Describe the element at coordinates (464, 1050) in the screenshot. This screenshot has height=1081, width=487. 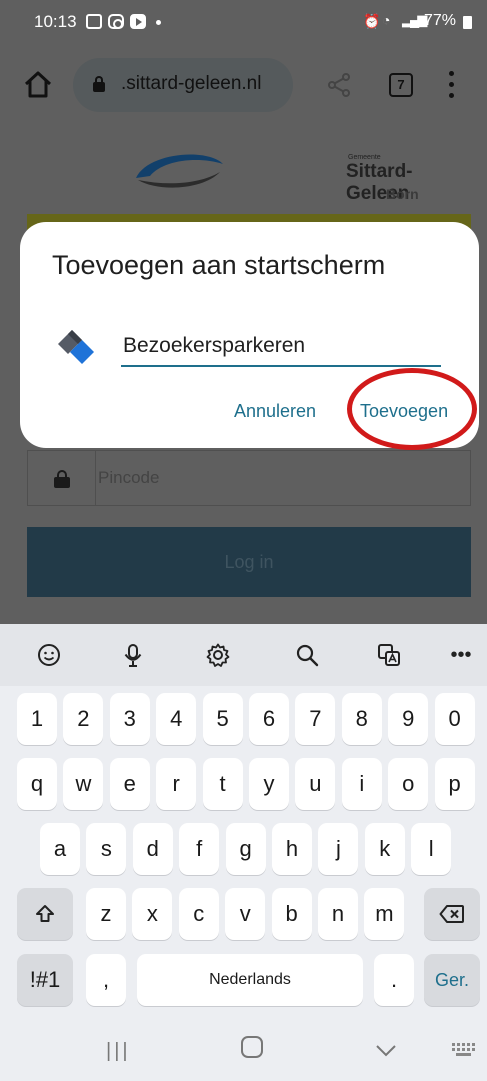
I see `keyboard-hide-icon` at that location.